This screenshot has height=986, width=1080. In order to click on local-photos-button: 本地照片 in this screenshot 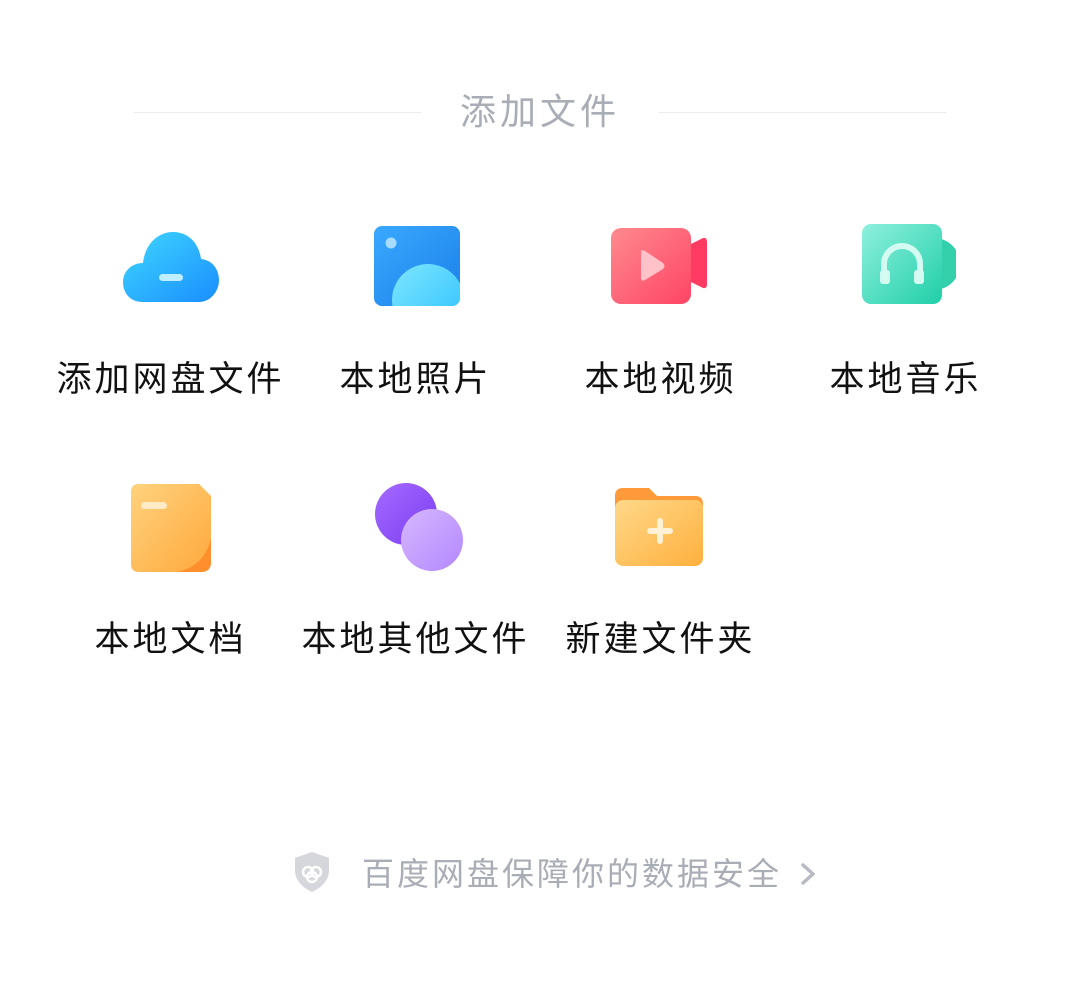, I will do `click(415, 318)`.